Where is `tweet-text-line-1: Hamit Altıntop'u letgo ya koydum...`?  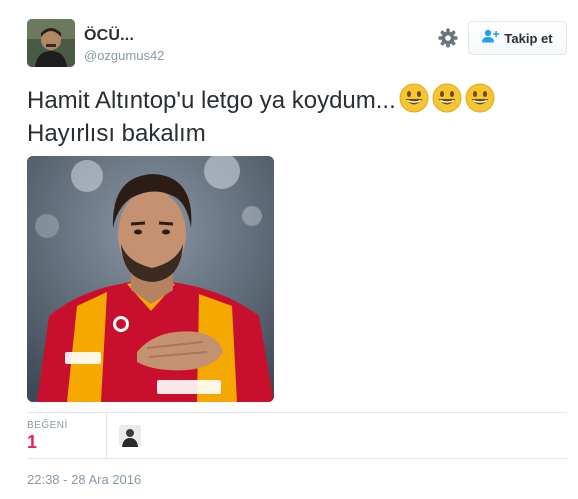 tweet-text-line-1: Hamit Altıntop'u letgo ya koydum... is located at coordinates (211, 100).